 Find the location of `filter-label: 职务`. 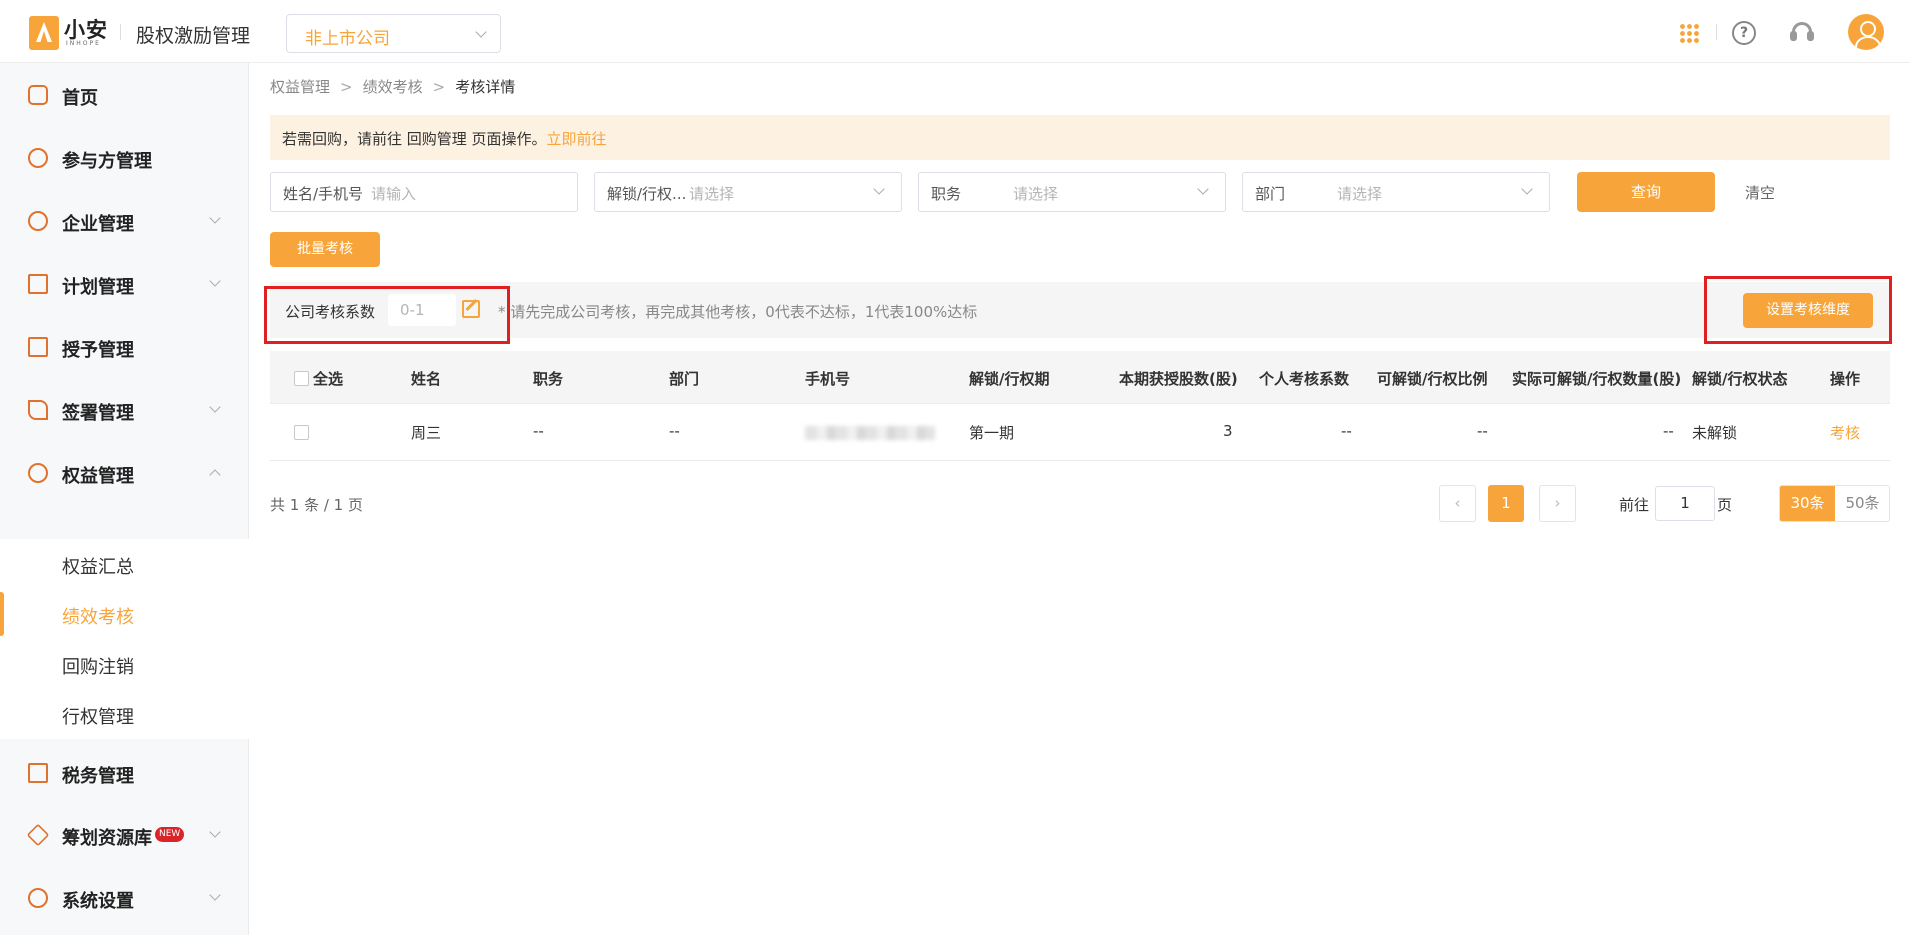

filter-label: 职务 is located at coordinates (946, 194).